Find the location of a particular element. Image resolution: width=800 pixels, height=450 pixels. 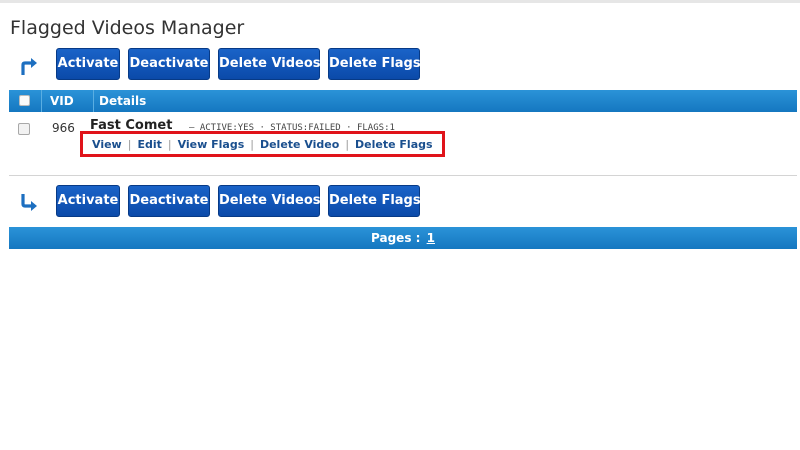

page-title: Flagged Videos Manager is located at coordinates (127, 28).